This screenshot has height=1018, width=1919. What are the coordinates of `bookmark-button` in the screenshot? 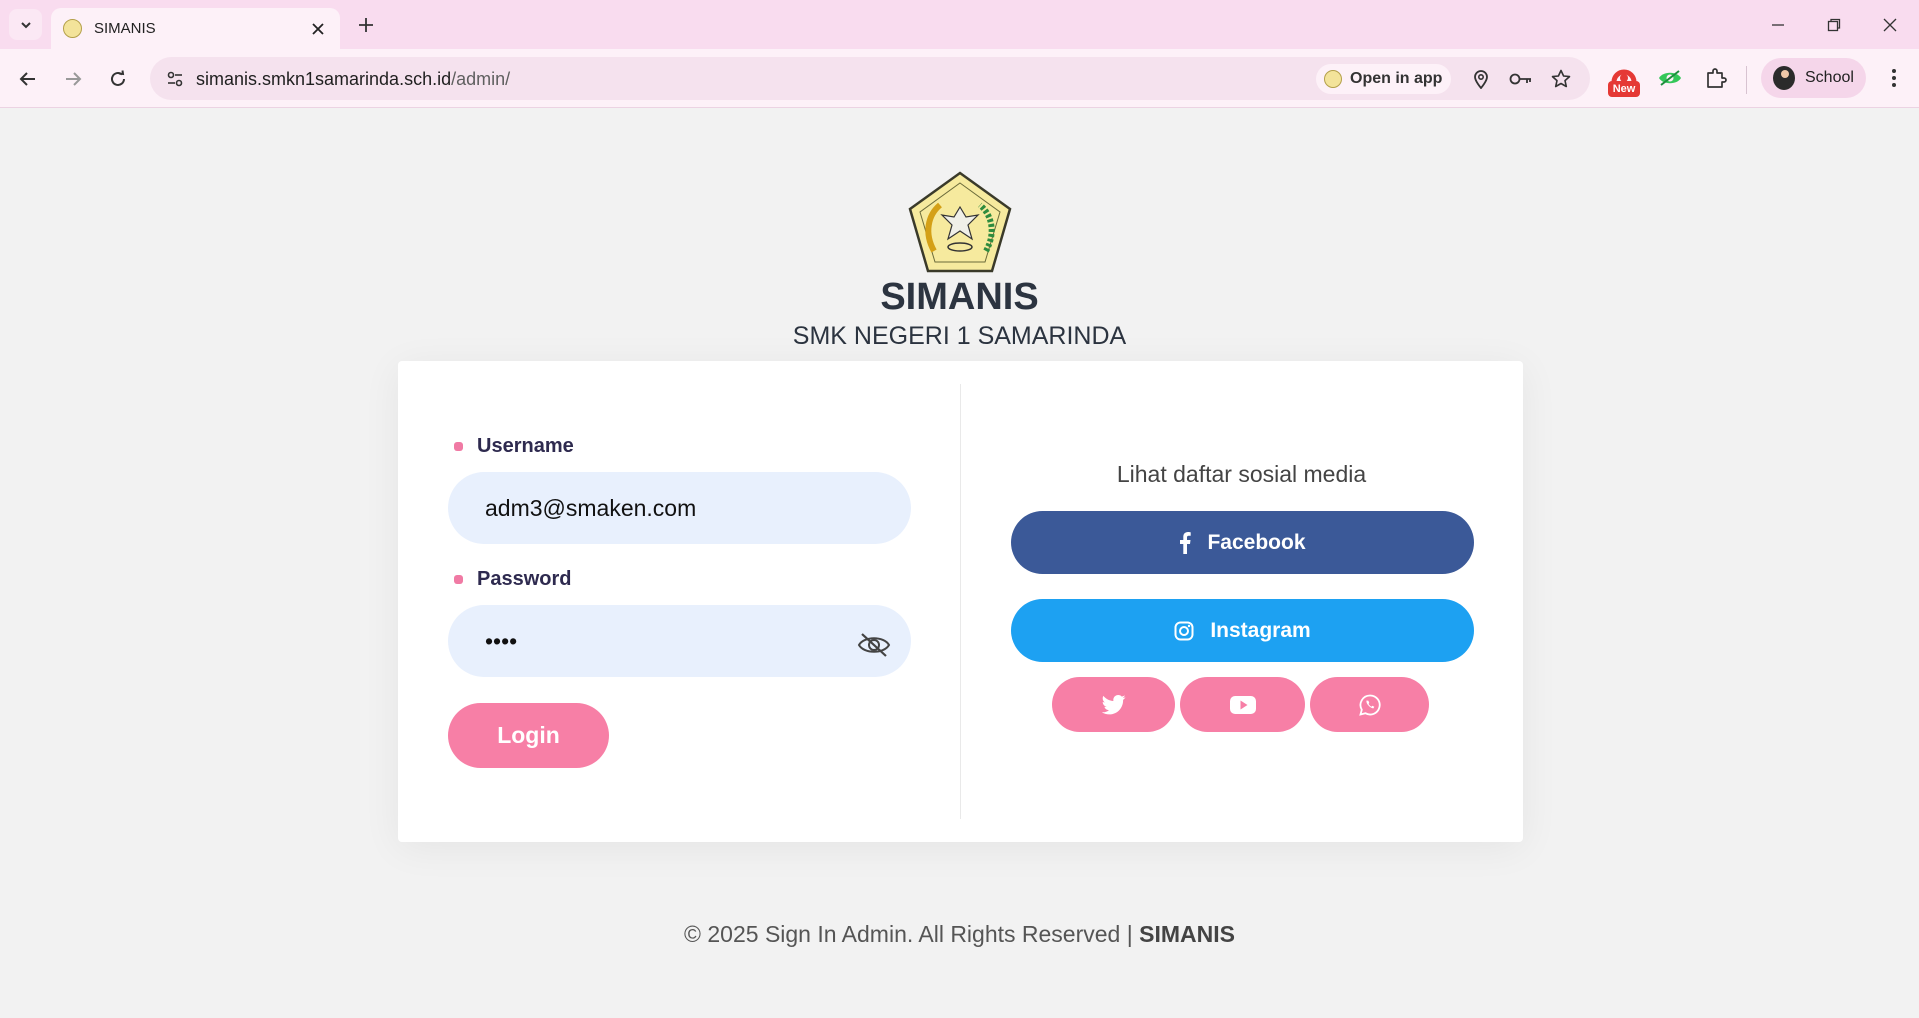 It's located at (1561, 79).